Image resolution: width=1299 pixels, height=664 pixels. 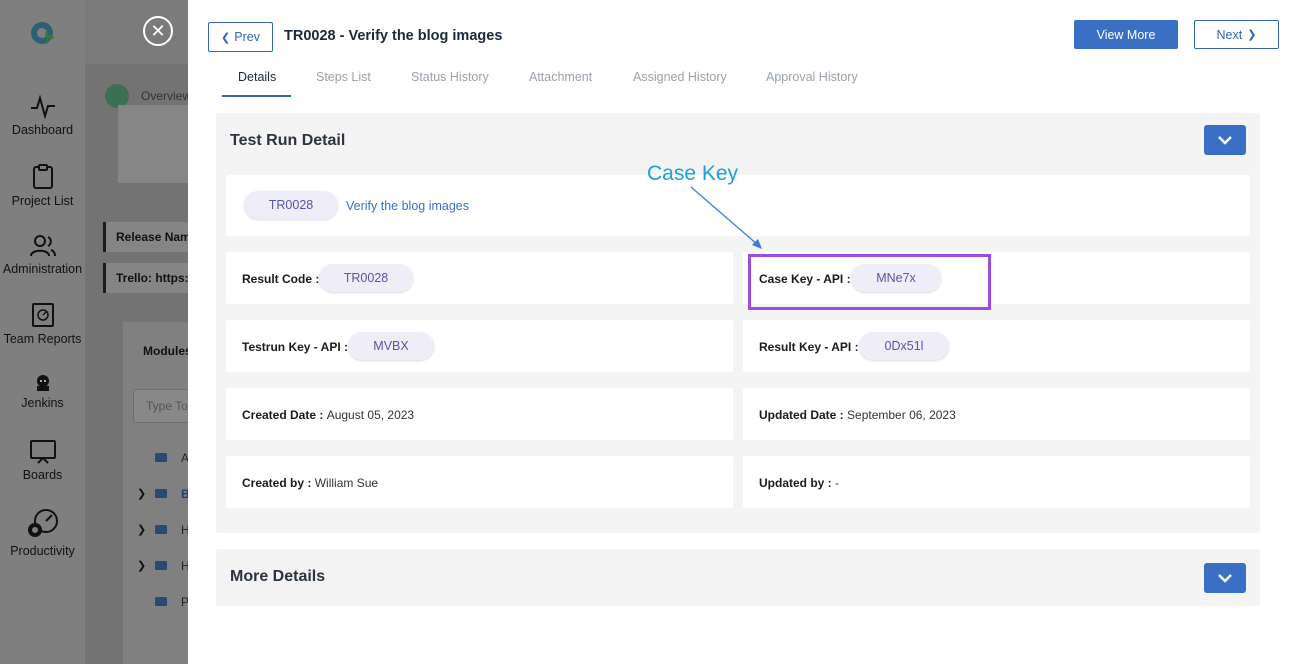 What do you see at coordinates (256, 96) in the screenshot?
I see `active-tab-indicator` at bounding box center [256, 96].